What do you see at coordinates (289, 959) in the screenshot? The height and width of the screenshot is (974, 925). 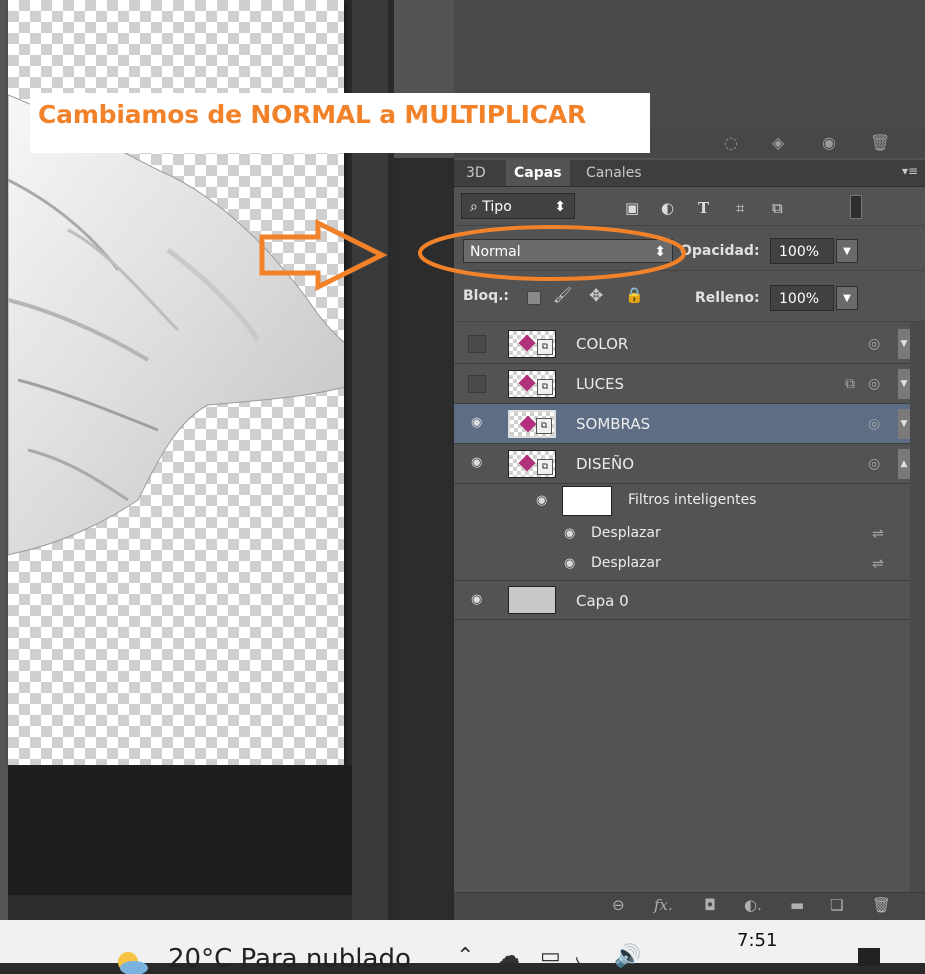 I see `weather-text: 20°C Para nublado` at bounding box center [289, 959].